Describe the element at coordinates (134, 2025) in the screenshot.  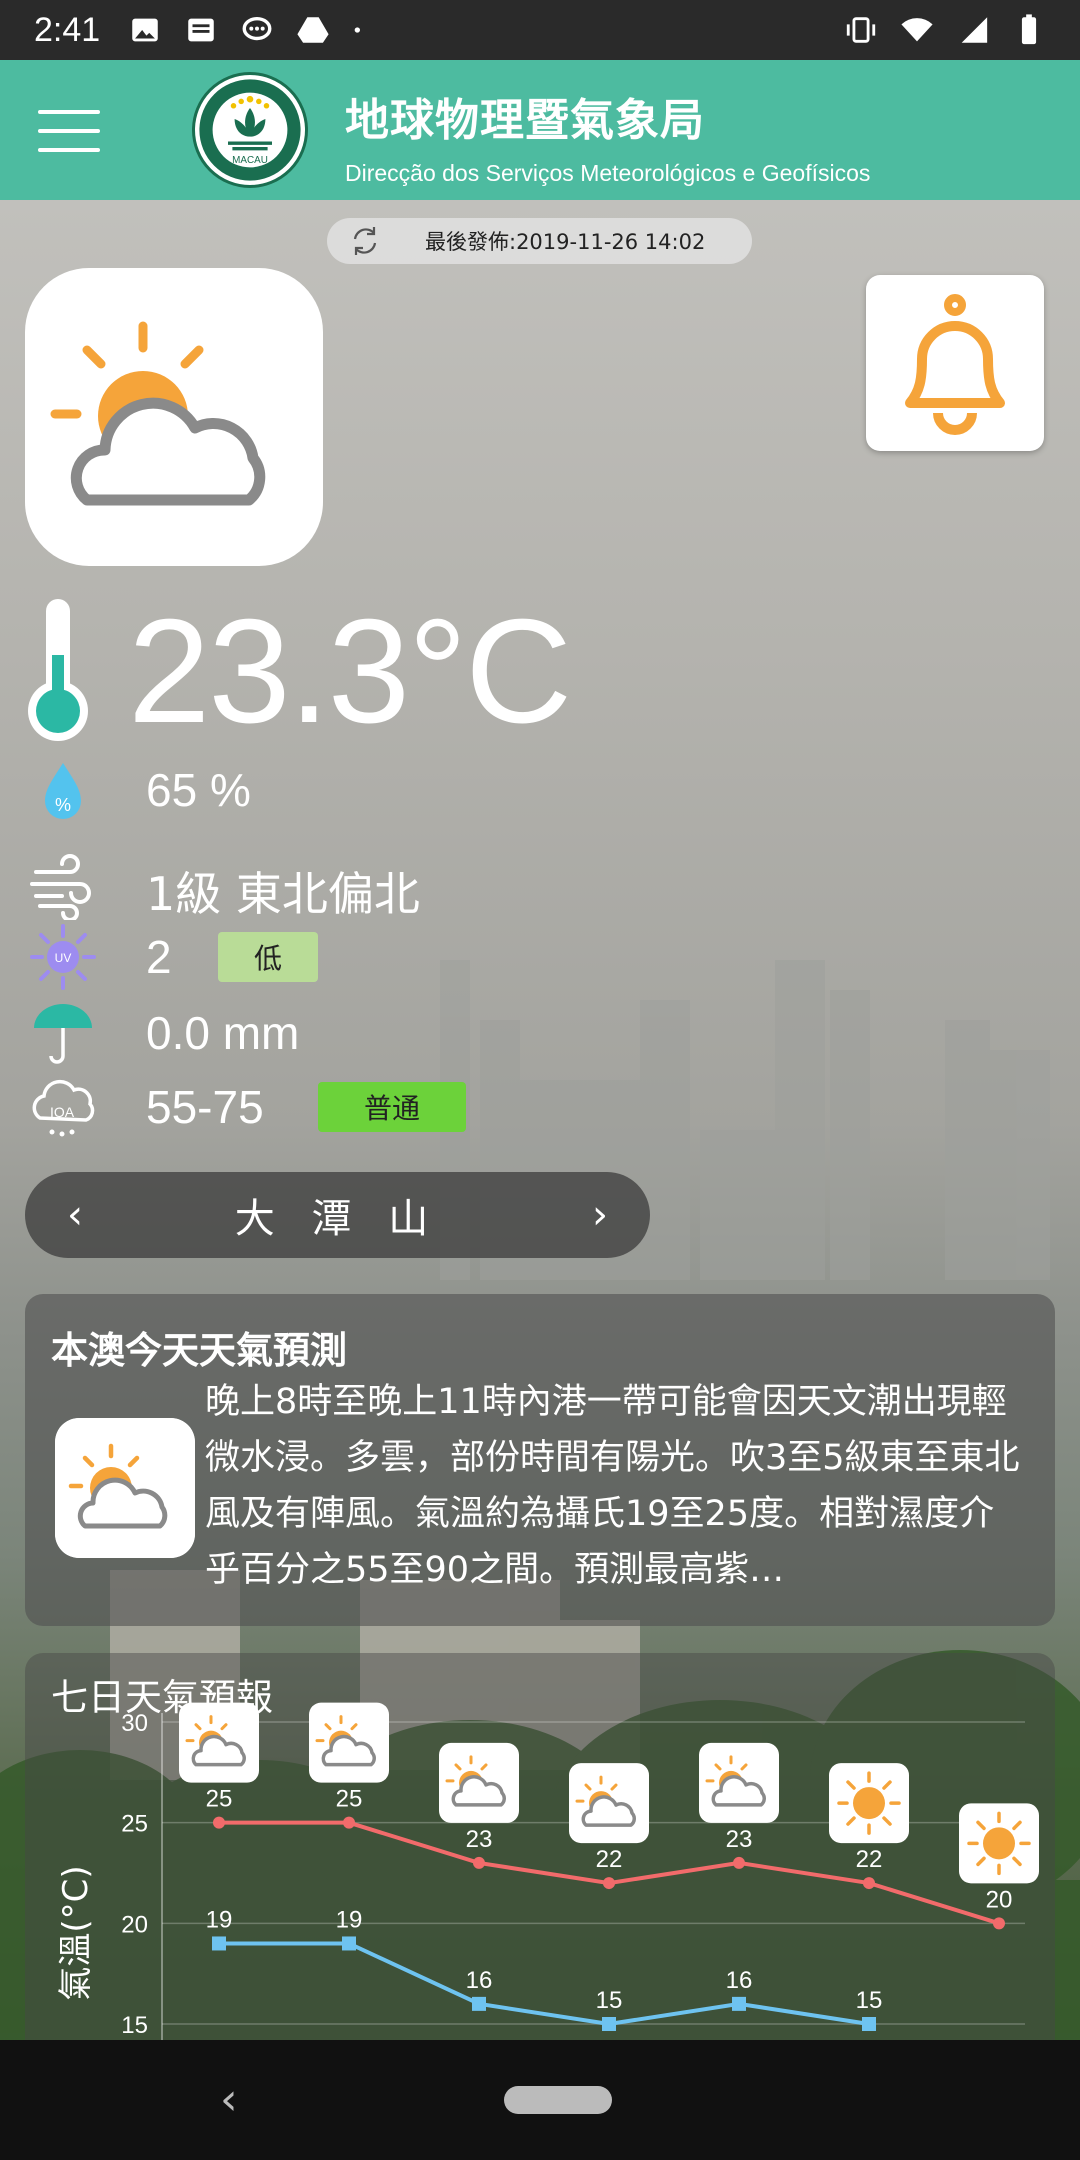
I see `y-tick-label: 15` at that location.